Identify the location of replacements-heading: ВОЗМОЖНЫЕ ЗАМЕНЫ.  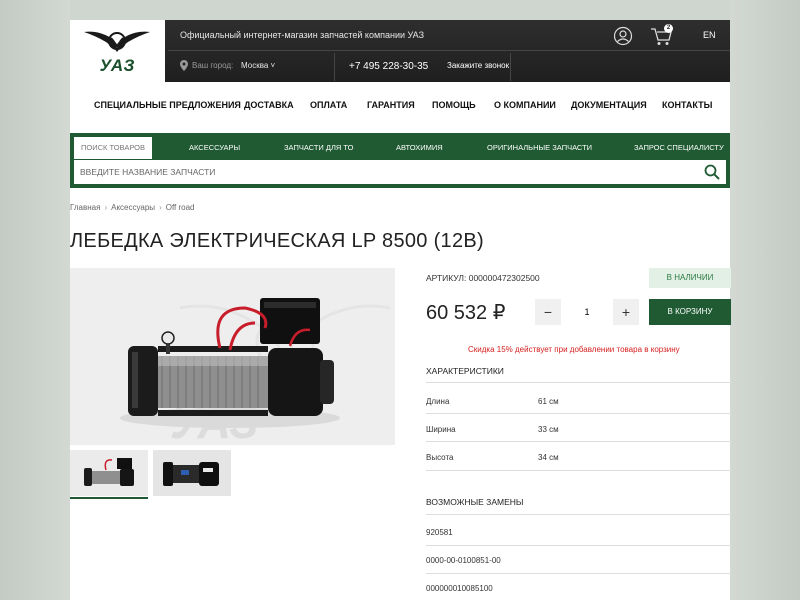
(475, 502).